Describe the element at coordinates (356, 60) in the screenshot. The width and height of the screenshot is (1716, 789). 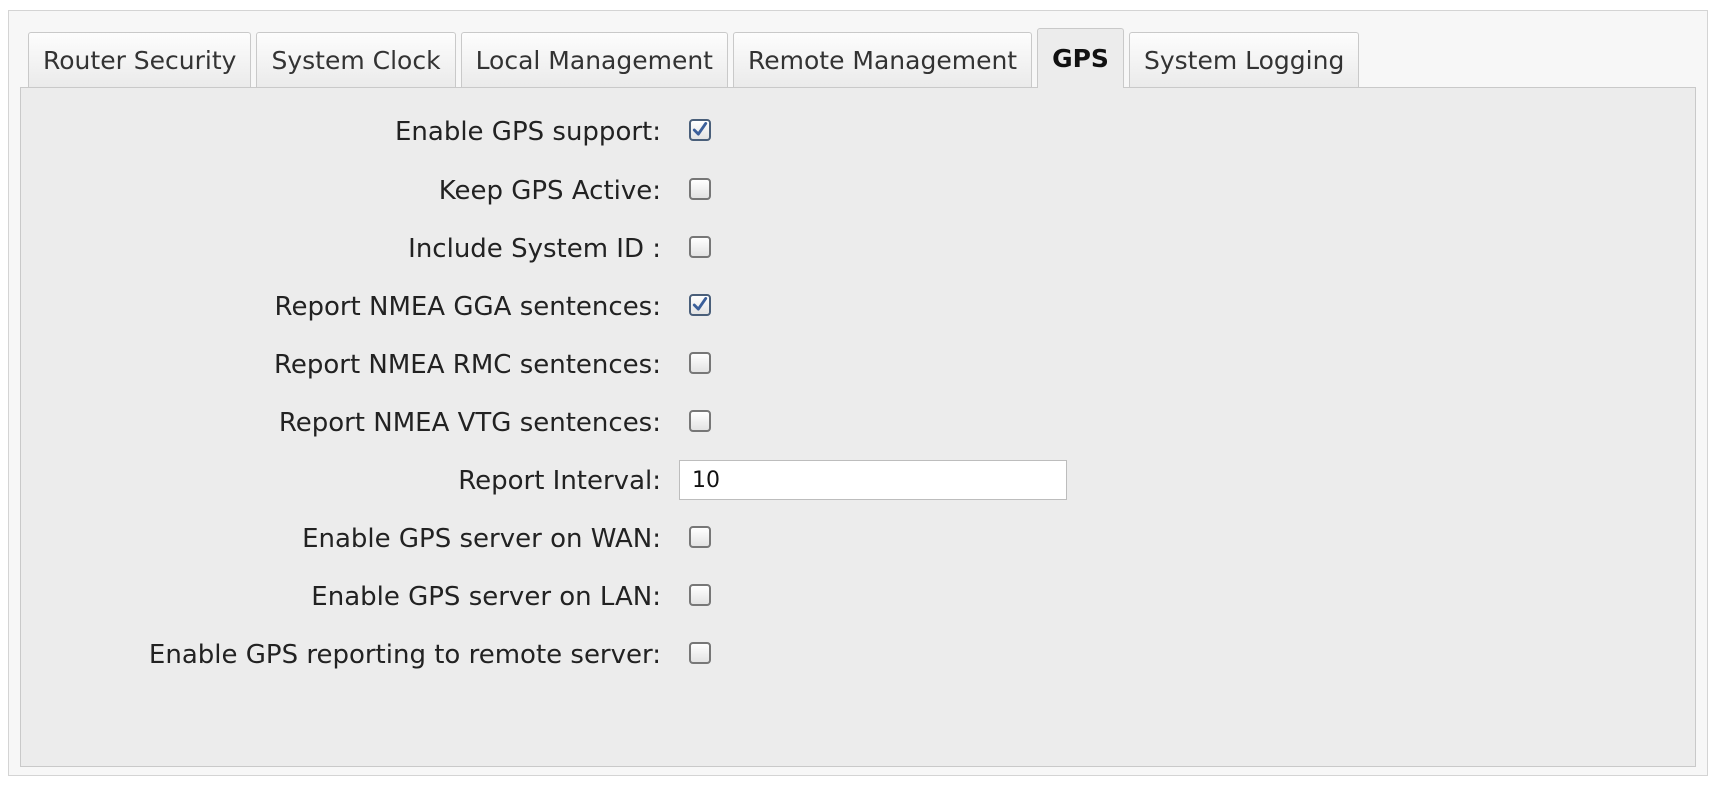
I see `tab-system-clock: System Clock` at that location.